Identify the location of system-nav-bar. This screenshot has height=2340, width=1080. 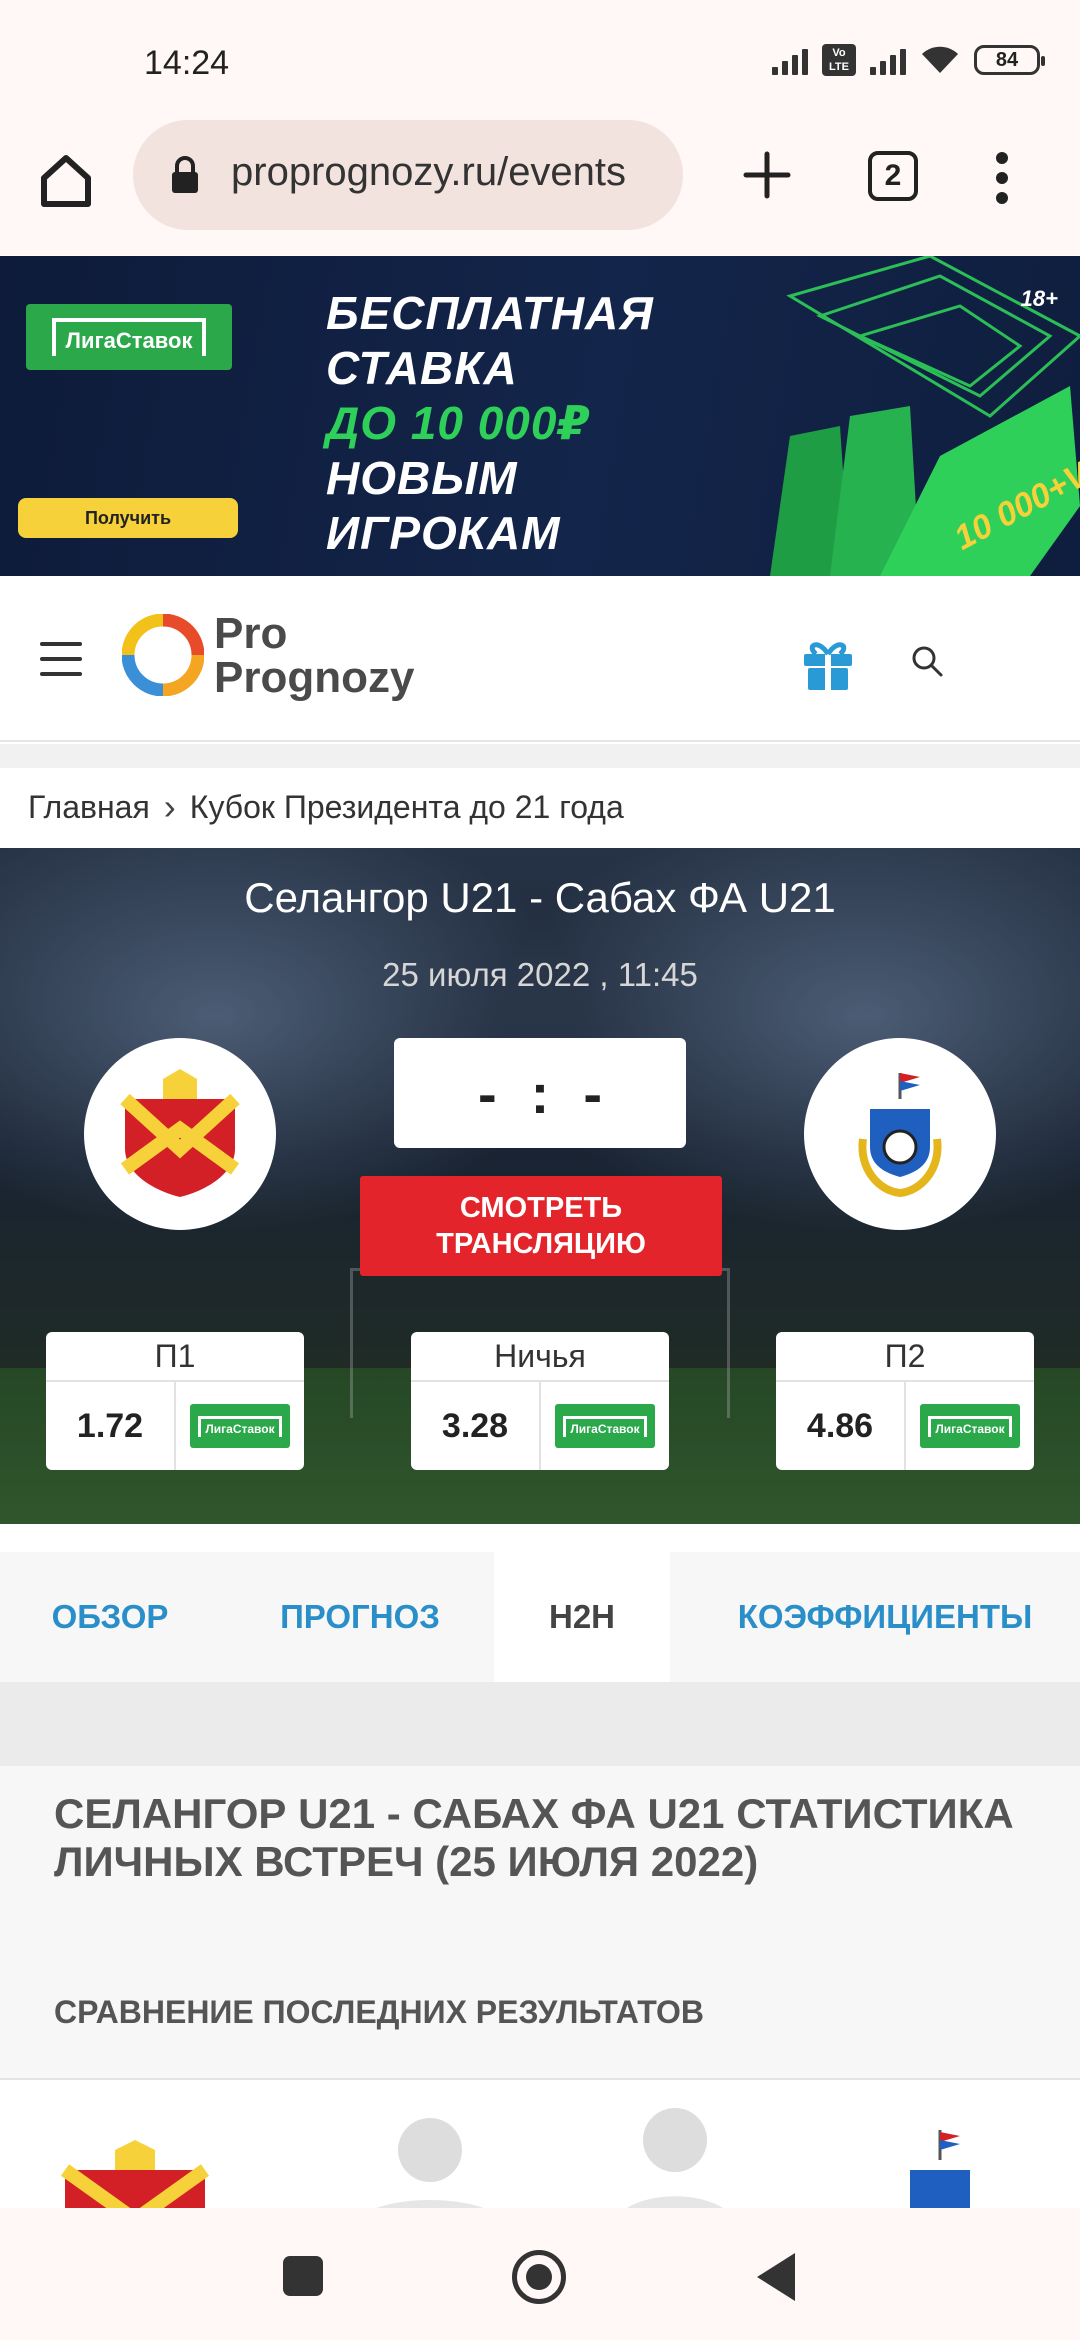
(540, 2274).